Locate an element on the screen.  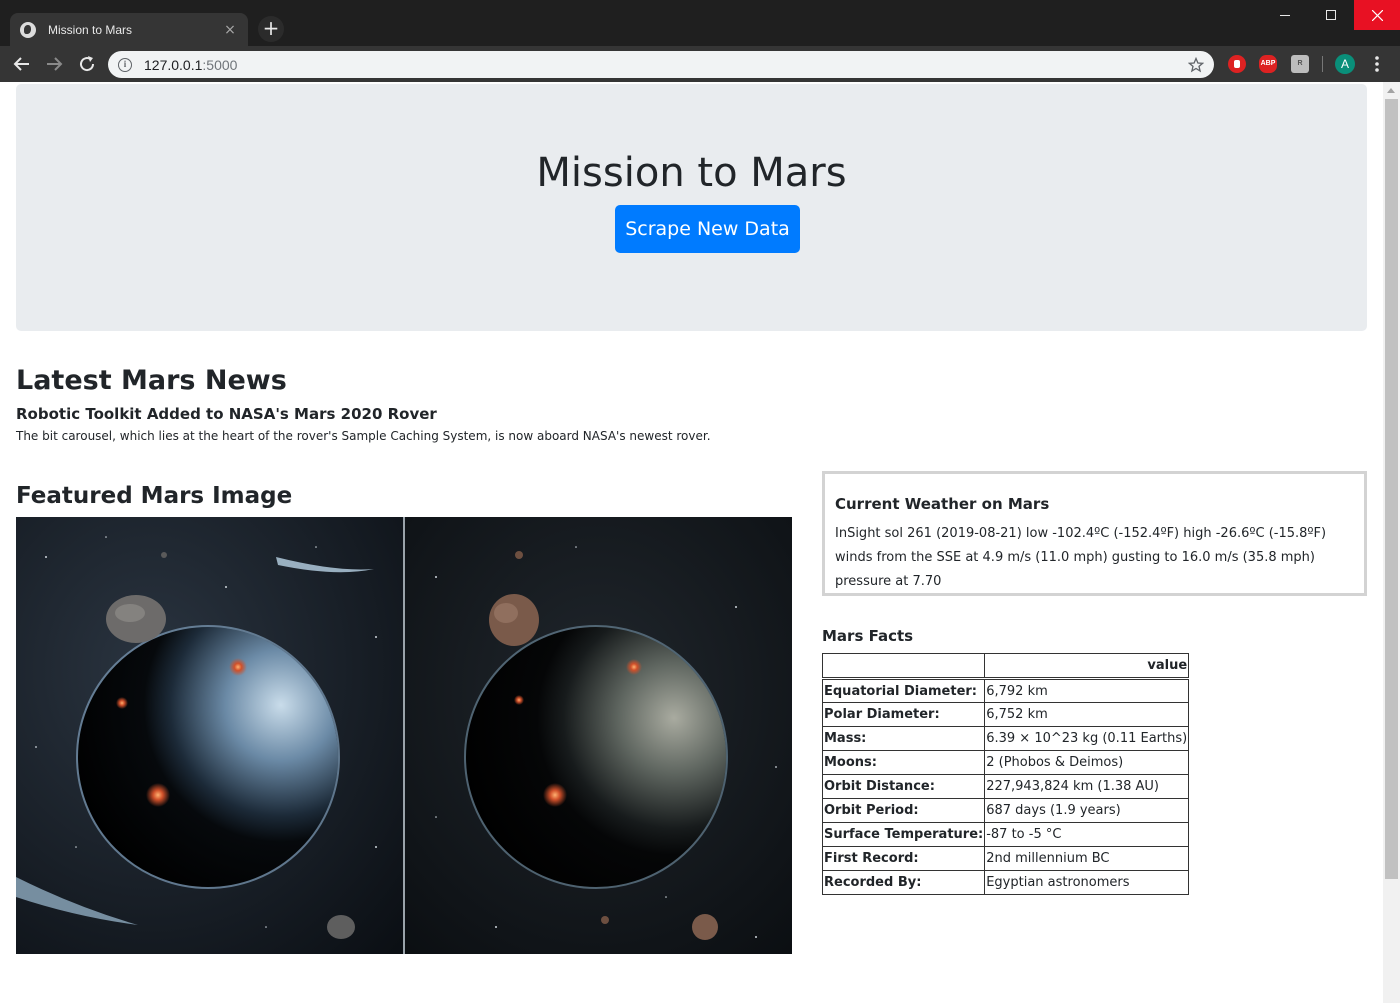
back-button is located at coordinates (22, 64).